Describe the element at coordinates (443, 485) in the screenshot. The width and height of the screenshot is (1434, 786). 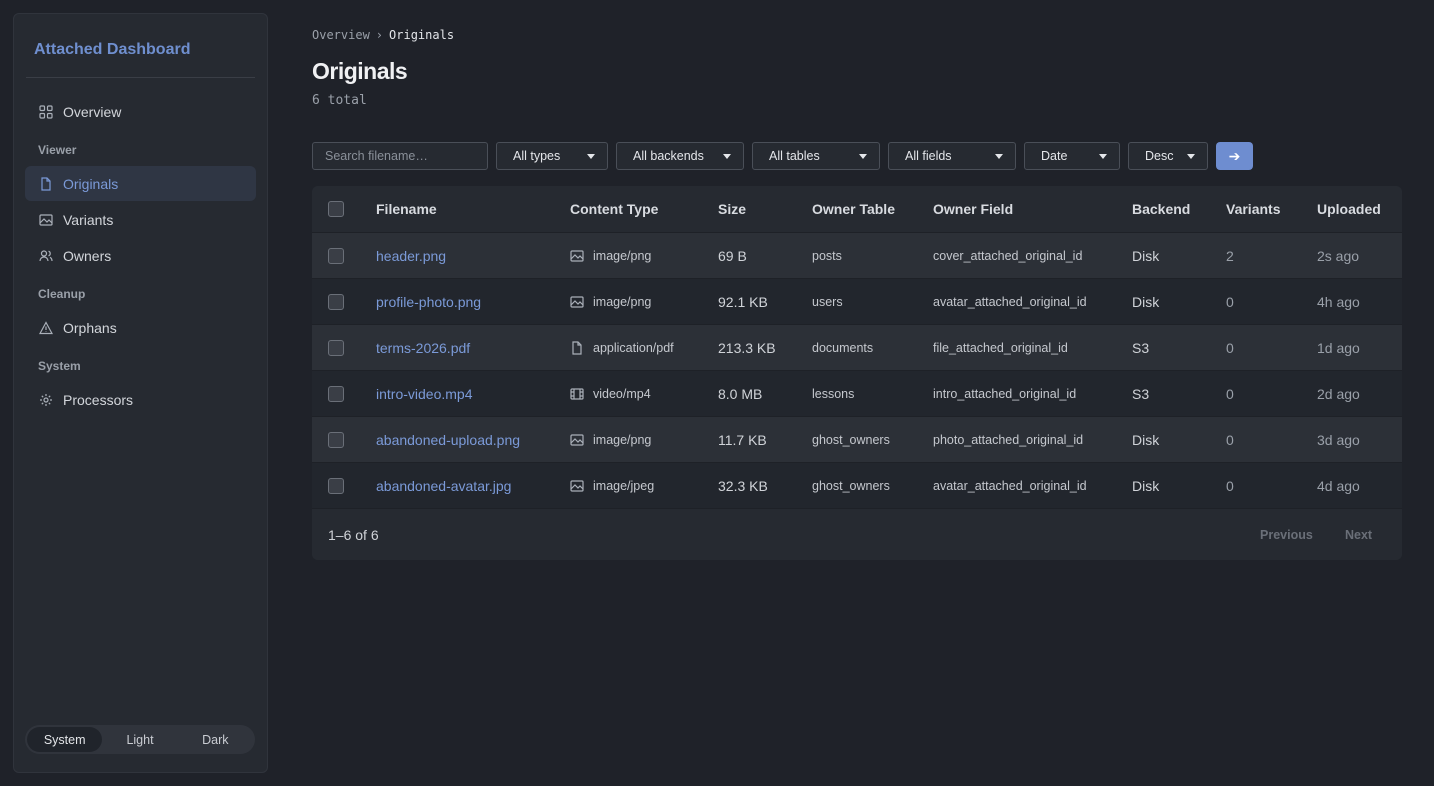
I see `filename-link: abandoned-avatar.jpg` at that location.